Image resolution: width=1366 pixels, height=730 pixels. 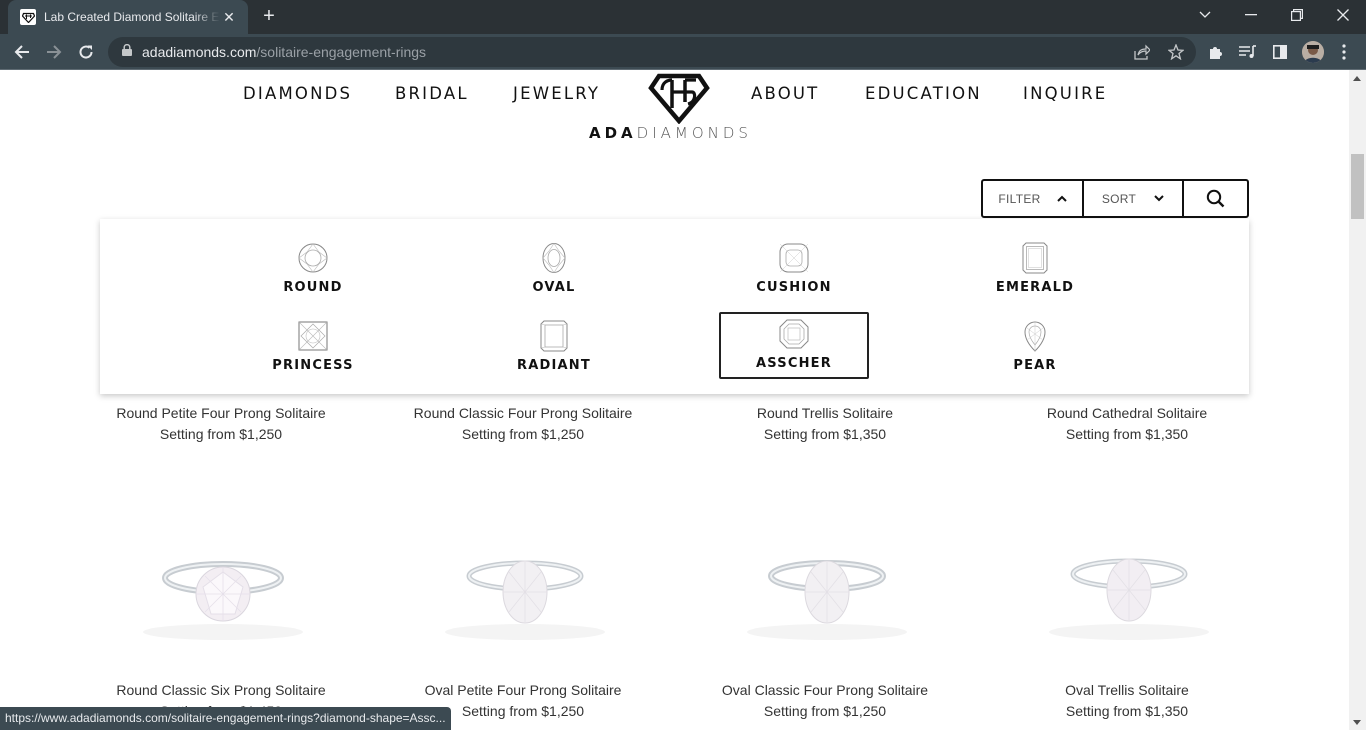 What do you see at coordinates (554, 258) in the screenshot?
I see `oval-diamond-icon` at bounding box center [554, 258].